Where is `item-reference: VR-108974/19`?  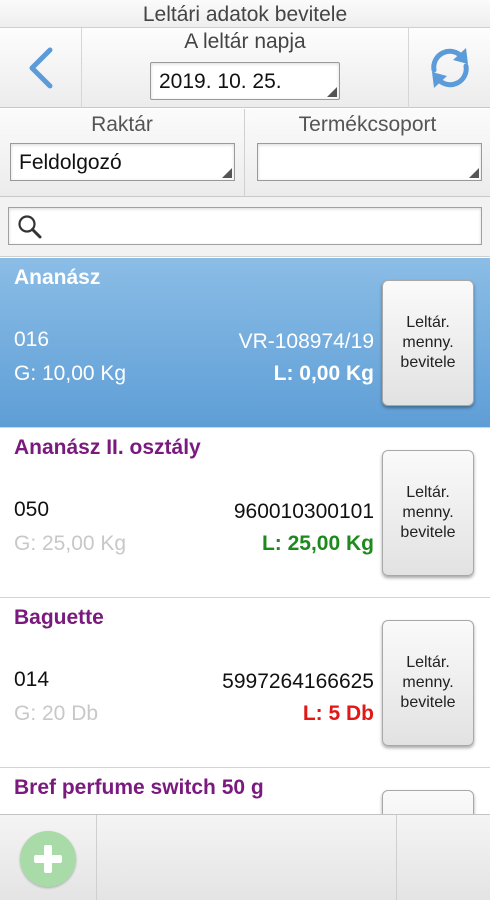
item-reference: VR-108974/19 is located at coordinates (306, 341).